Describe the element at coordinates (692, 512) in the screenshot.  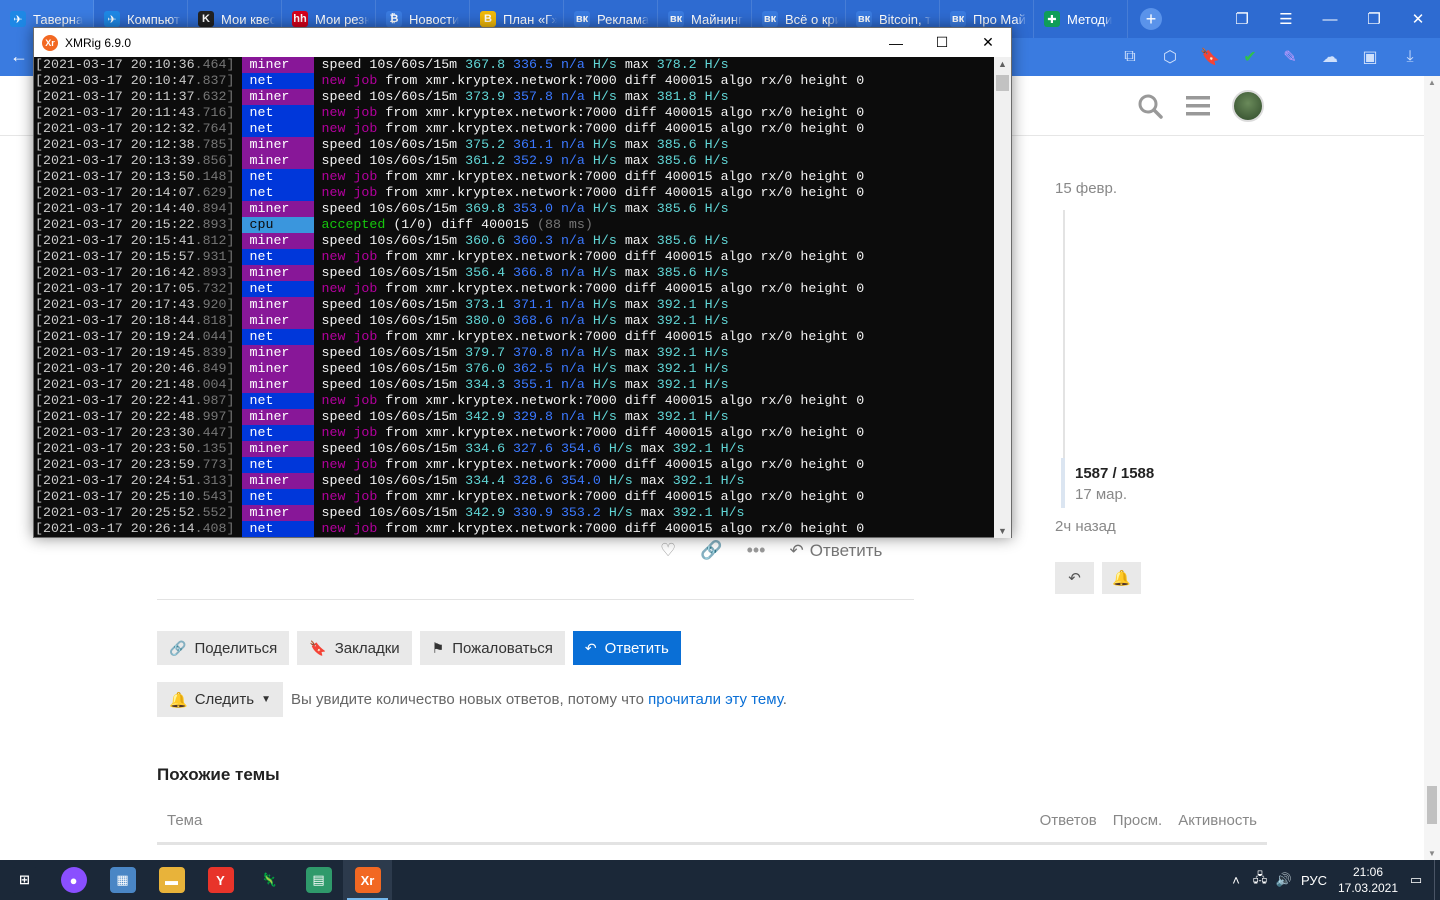
I see `speed-max: 392.1` at that location.